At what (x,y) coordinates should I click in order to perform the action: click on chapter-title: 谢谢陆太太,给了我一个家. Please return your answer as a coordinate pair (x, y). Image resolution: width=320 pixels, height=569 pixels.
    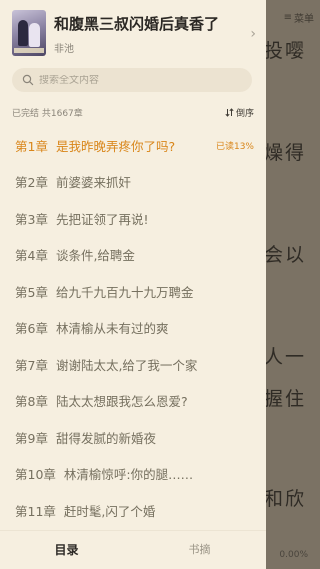
    Looking at the image, I should click on (126, 365).